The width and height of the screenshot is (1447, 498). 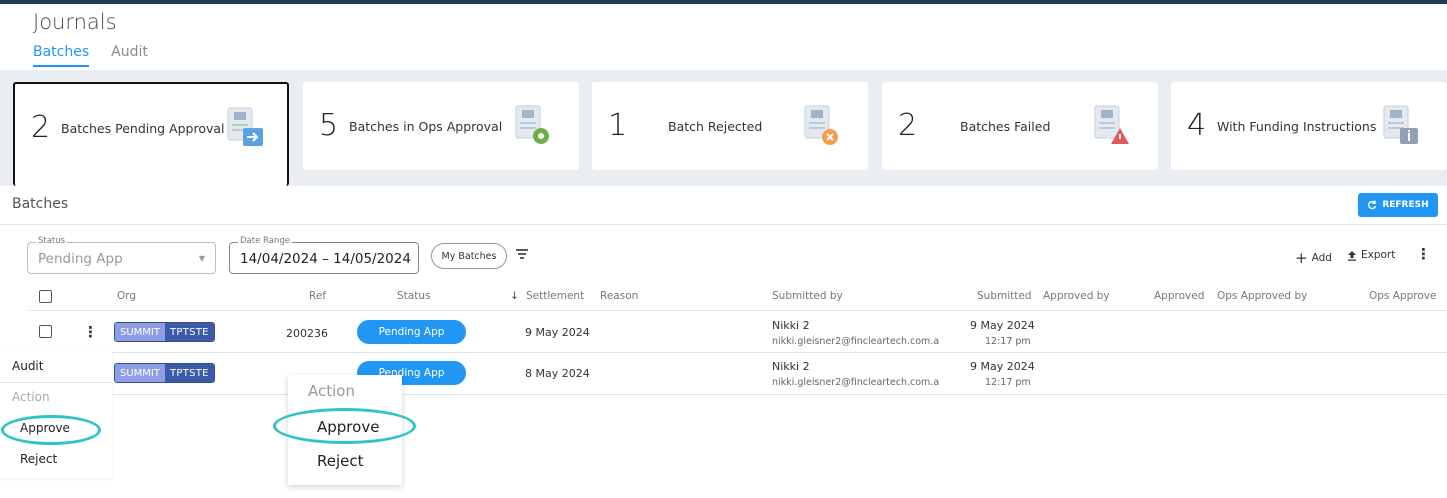 What do you see at coordinates (522, 254) in the screenshot?
I see `filter-icon` at bounding box center [522, 254].